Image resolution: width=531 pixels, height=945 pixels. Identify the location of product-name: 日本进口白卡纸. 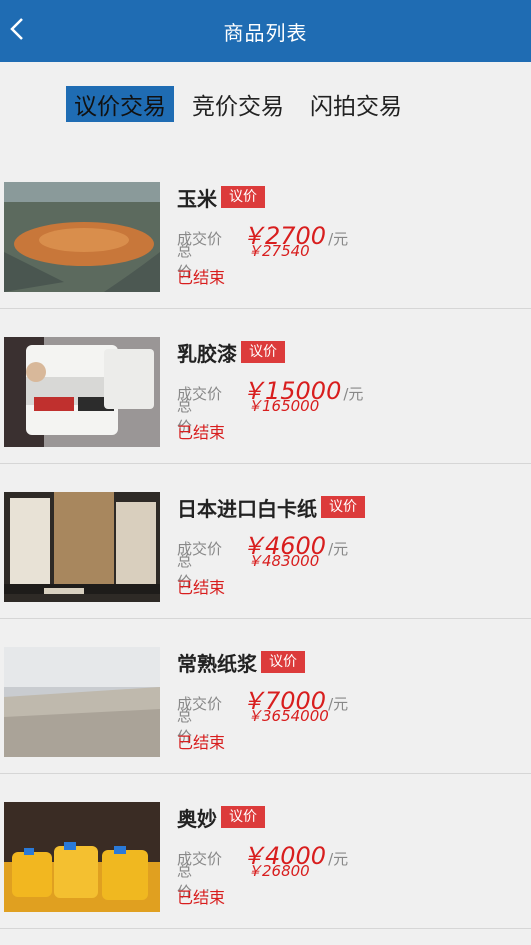
(247, 508).